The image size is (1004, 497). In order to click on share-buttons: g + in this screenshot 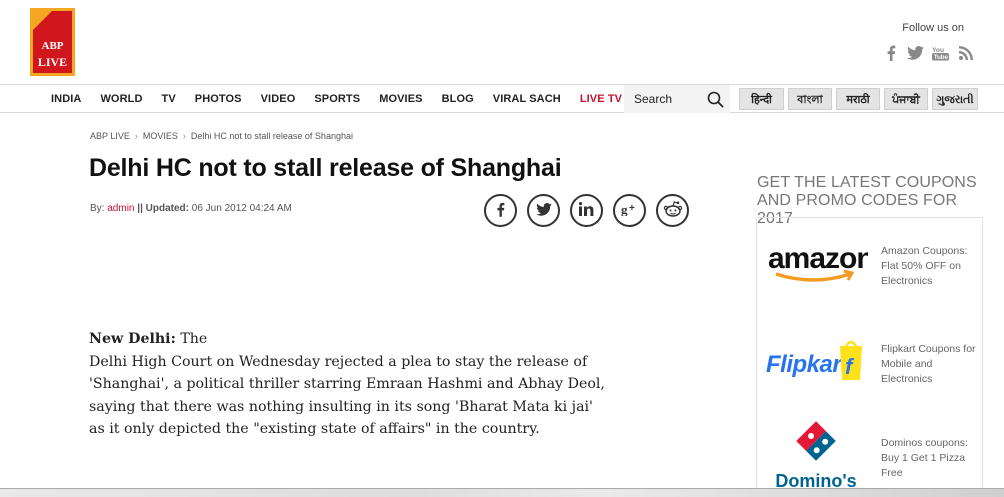, I will do `click(586, 210)`.